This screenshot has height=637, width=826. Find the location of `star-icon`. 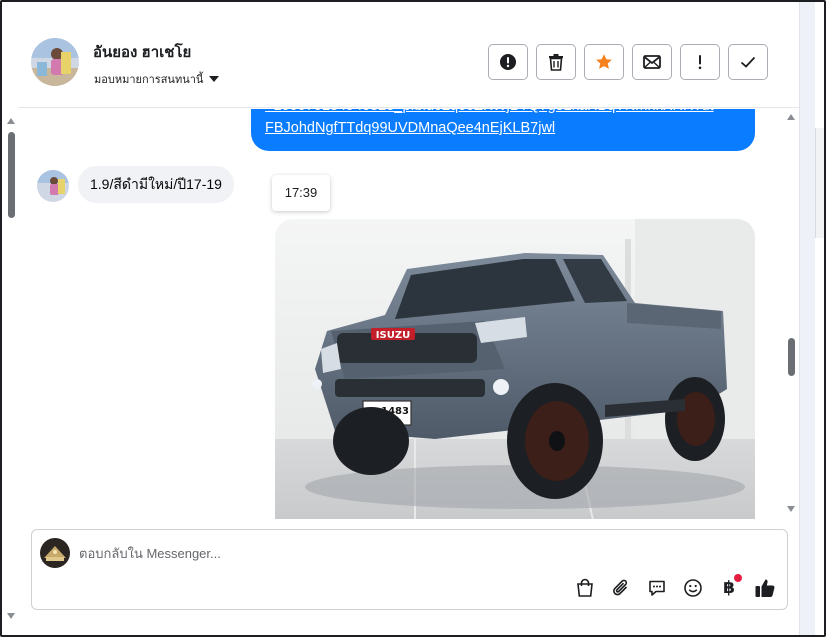

star-icon is located at coordinates (604, 61).